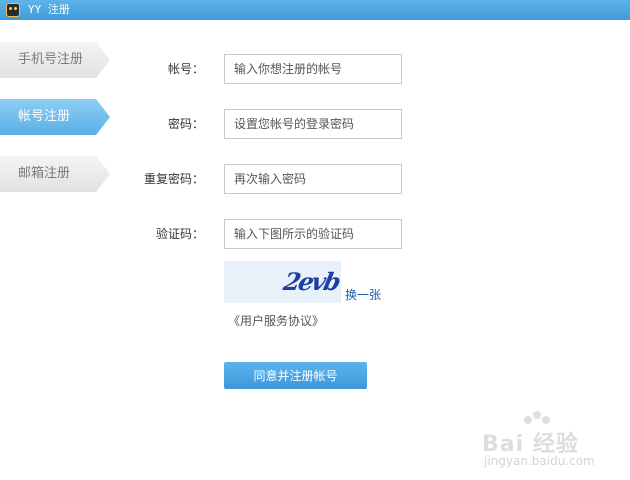 This screenshot has width=630, height=480. I want to click on refresh-captcha-link: 换一张, so click(363, 294).